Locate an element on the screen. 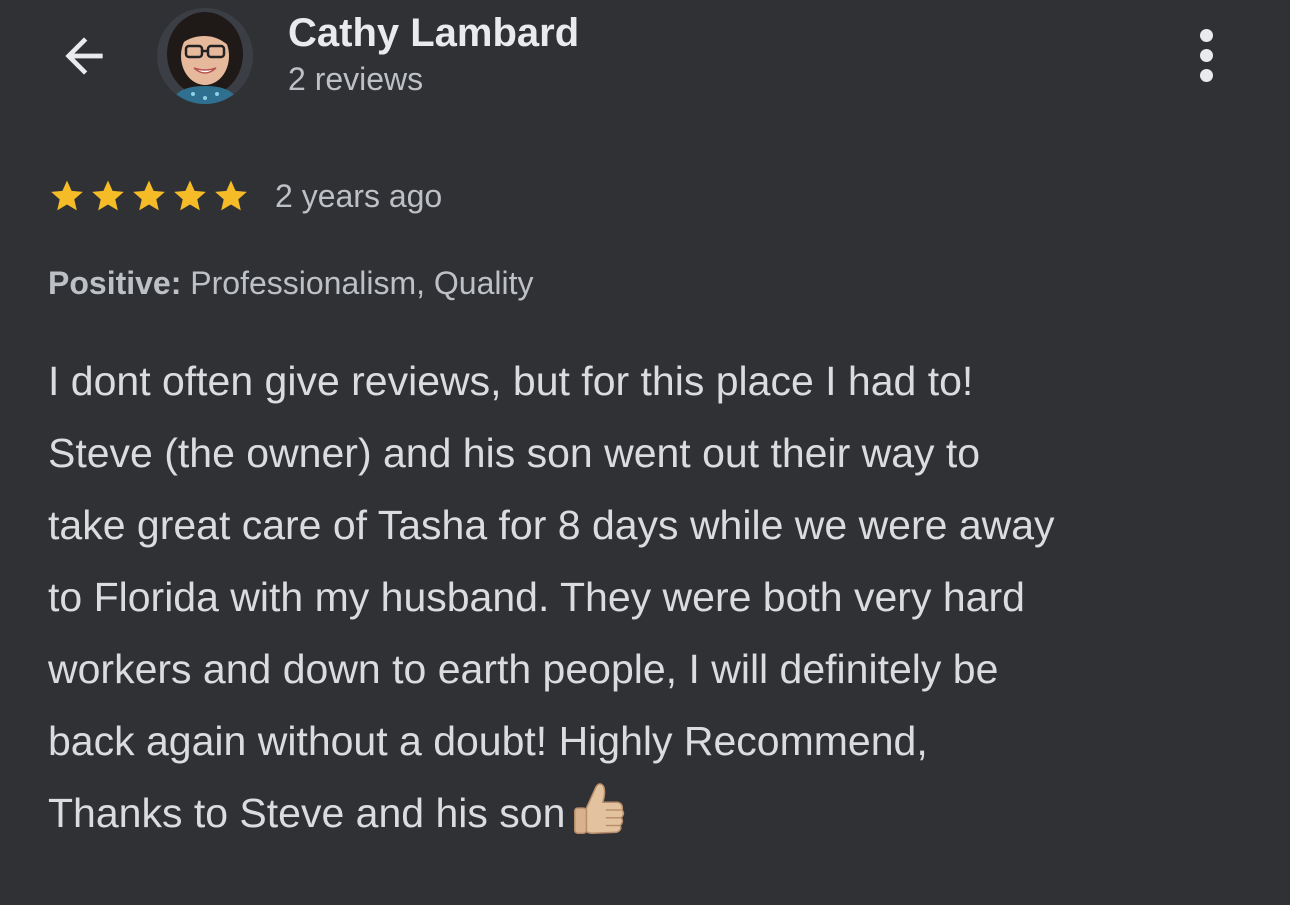  rating-row: 2 years ago is located at coordinates (245, 196).